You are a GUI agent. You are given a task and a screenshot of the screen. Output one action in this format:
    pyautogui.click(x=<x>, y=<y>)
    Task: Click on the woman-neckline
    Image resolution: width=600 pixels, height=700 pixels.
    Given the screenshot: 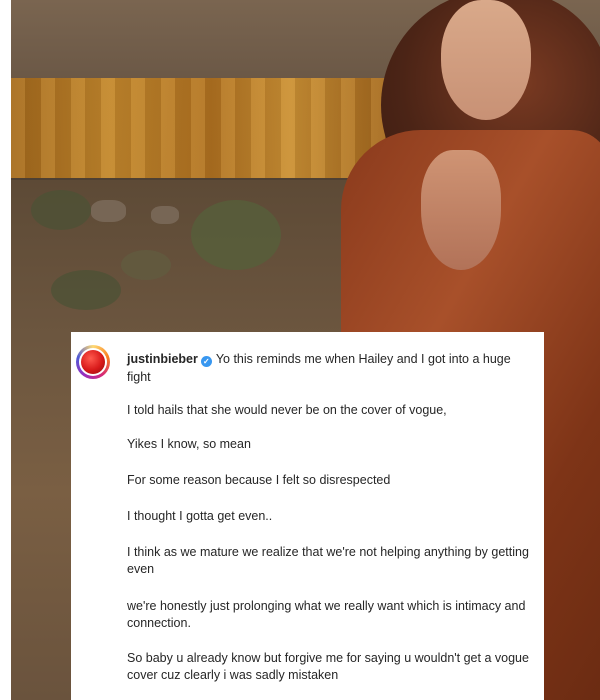 What is the action you would take?
    pyautogui.click(x=461, y=210)
    